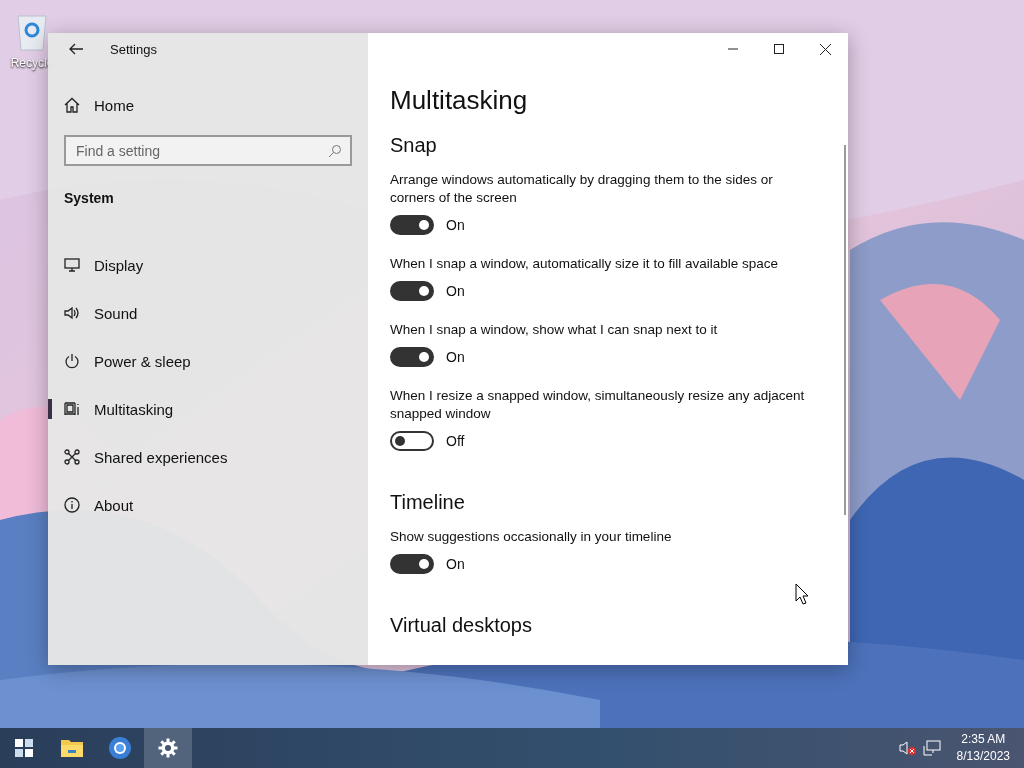 The width and height of the screenshot is (1024, 768). I want to click on clock: 2:35 AM 8/13/2023, so click(983, 748).